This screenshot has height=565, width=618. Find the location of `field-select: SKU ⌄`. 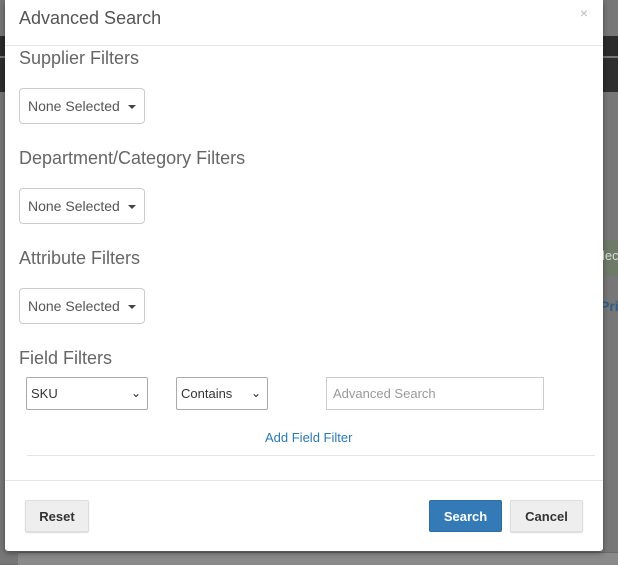

field-select: SKU ⌄ is located at coordinates (87, 393).